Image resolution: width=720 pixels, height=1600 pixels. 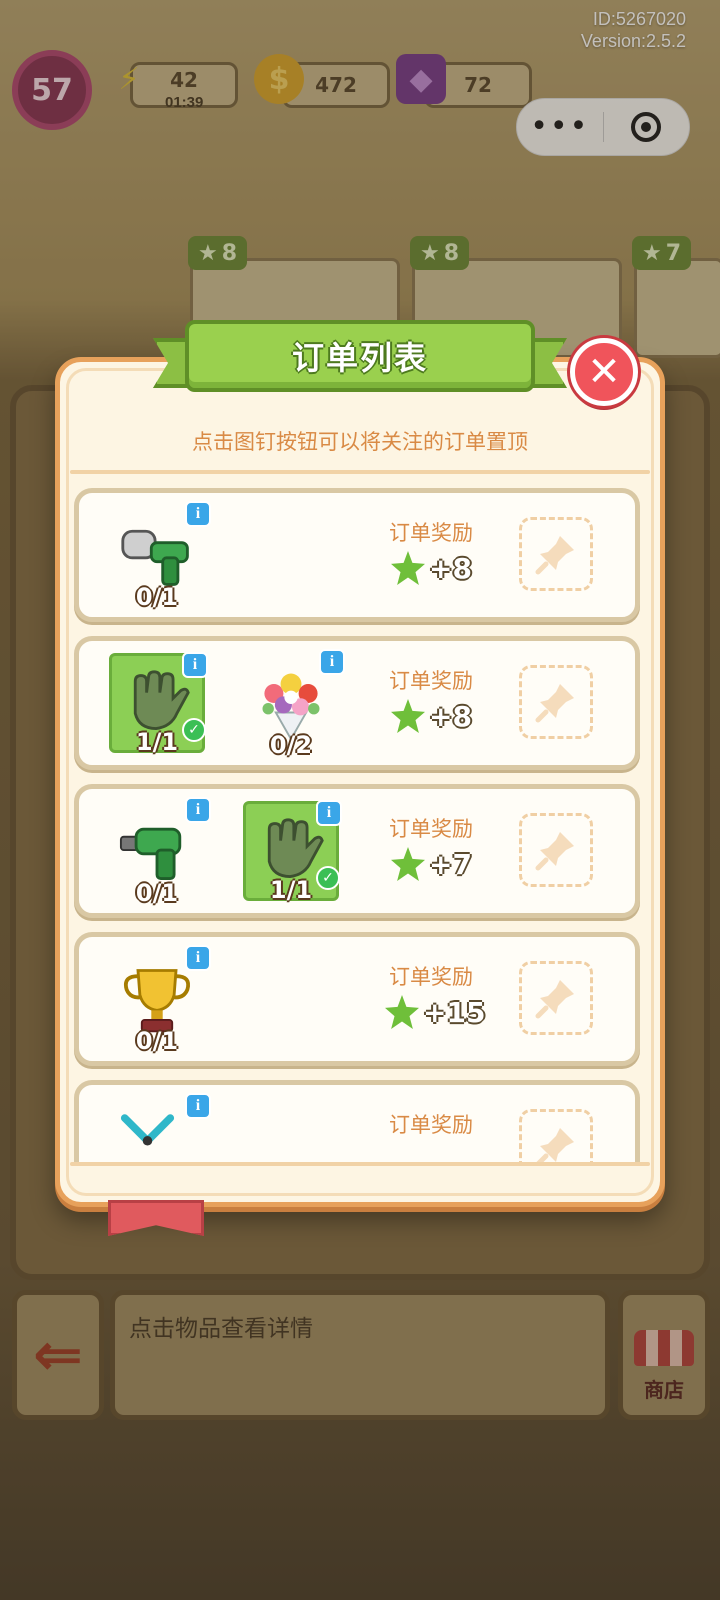 What do you see at coordinates (357, 555) in the screenshot?
I see `order-card: i 0/1 订单奖励 +8` at bounding box center [357, 555].